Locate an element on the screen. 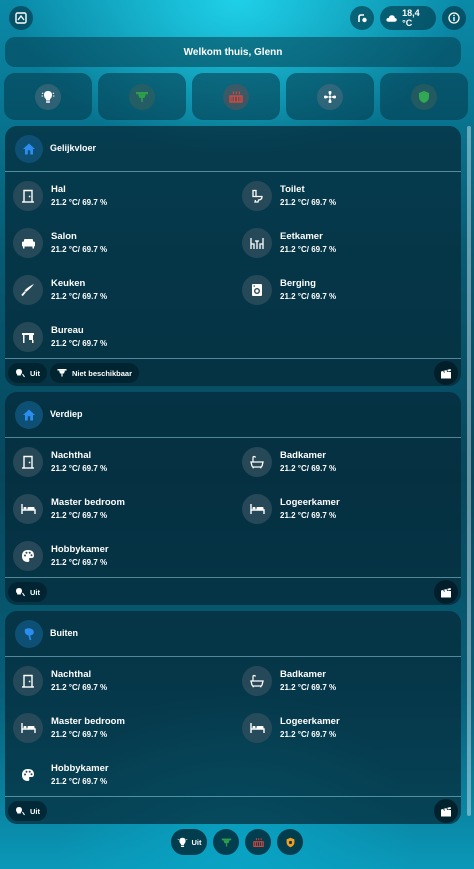 This screenshot has height=869, width=474. lightbulb-icon is located at coordinates (48, 96).